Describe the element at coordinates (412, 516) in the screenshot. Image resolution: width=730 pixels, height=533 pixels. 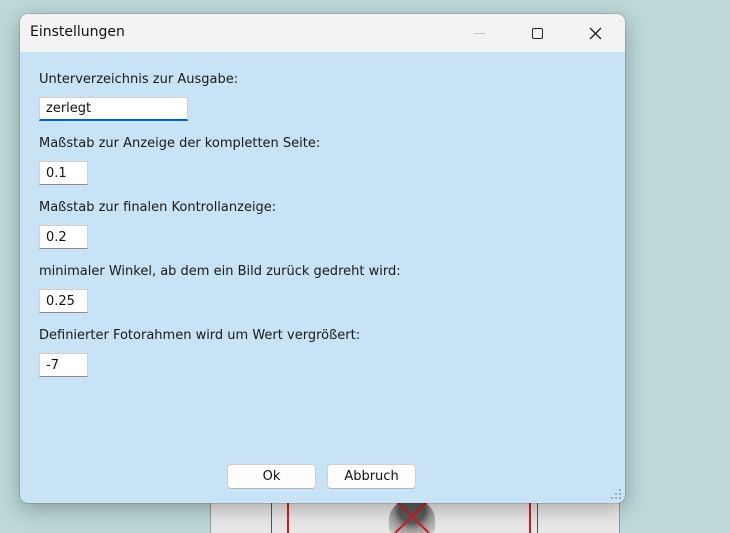
I see `photo-marker-cross` at that location.